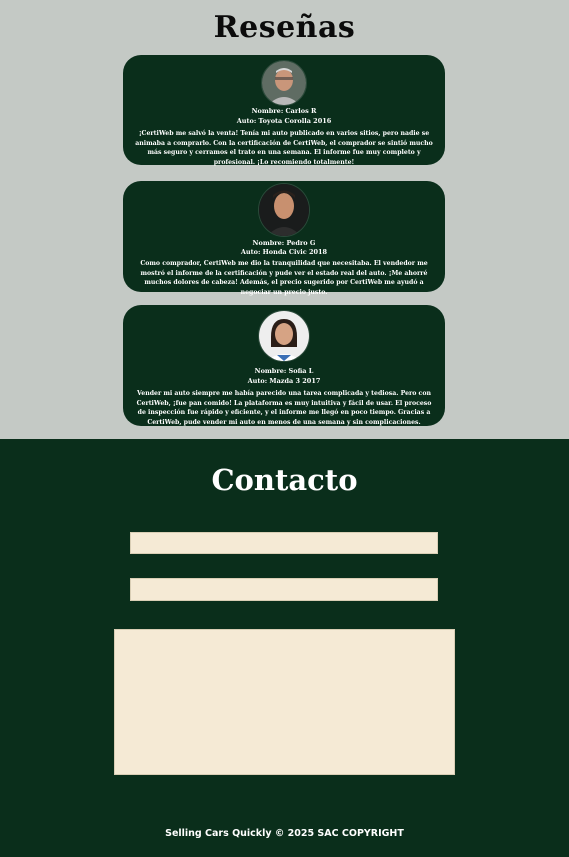 The width and height of the screenshot is (569, 857). Describe the element at coordinates (284, 371) in the screenshot. I see `reviewer-name: Nombre: Sofia L` at that location.